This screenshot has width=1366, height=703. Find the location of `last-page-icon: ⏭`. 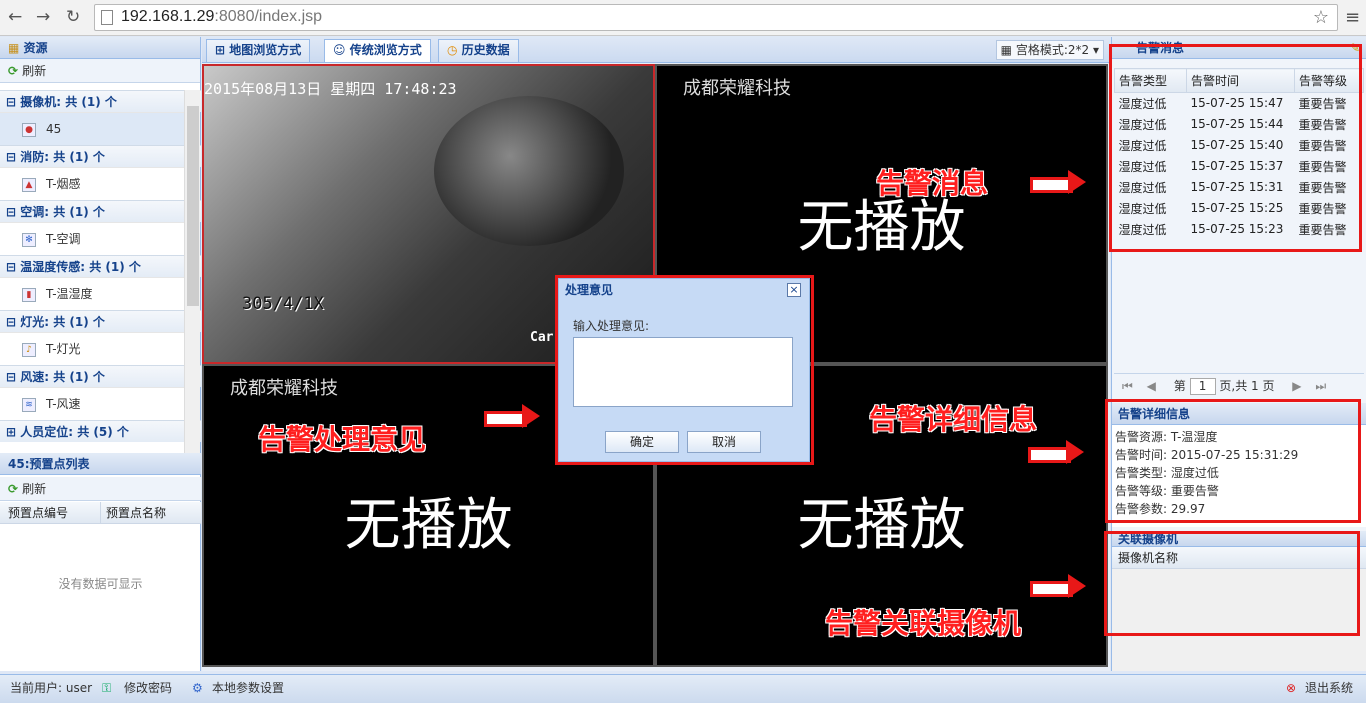

last-page-icon: ⏭ is located at coordinates (1320, 386).